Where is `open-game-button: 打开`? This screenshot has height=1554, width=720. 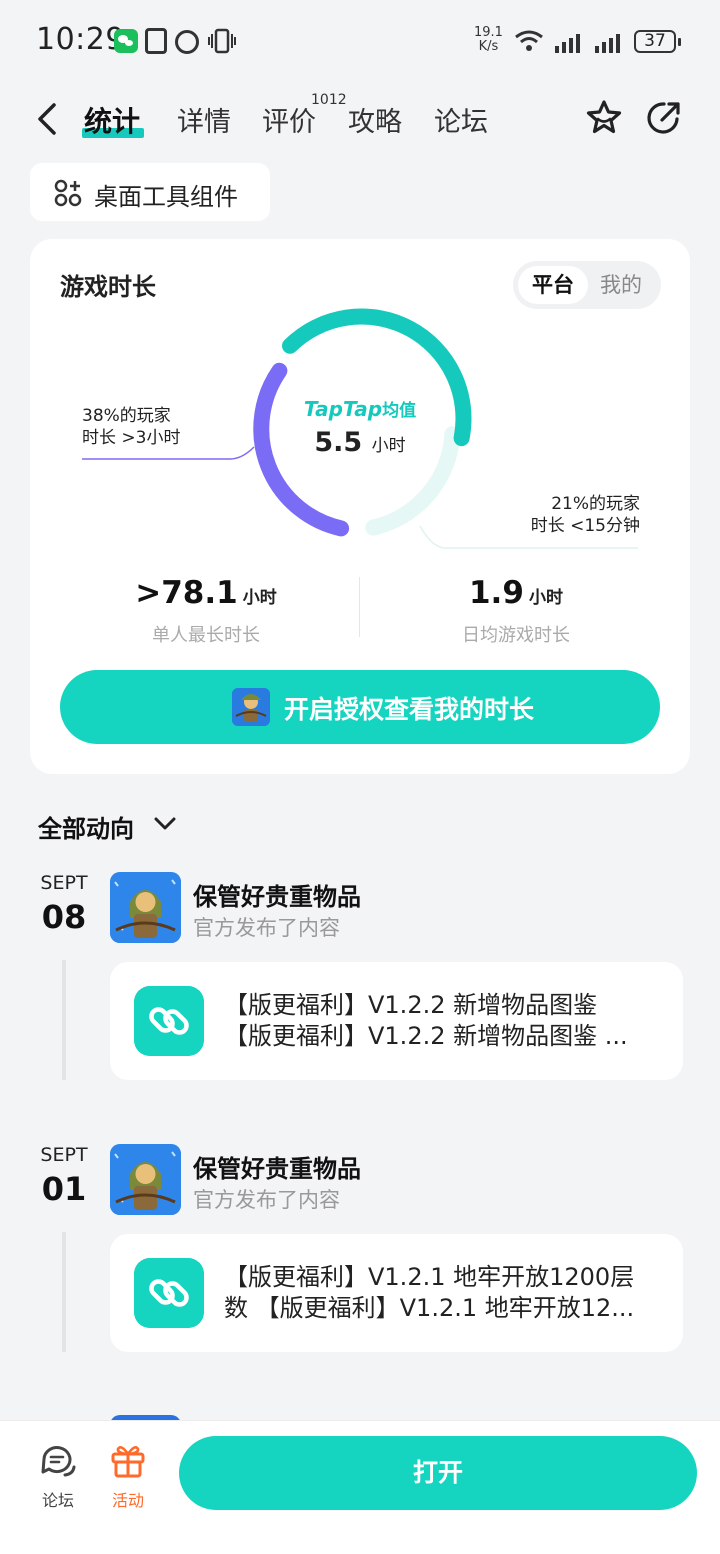
open-game-button: 打开 is located at coordinates (438, 1473).